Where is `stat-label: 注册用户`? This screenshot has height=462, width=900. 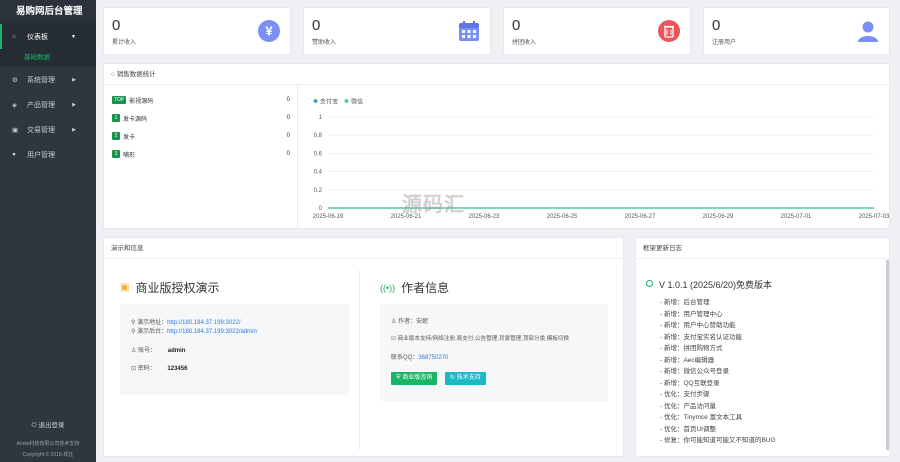
stat-label: 注册用户 is located at coordinates (724, 43).